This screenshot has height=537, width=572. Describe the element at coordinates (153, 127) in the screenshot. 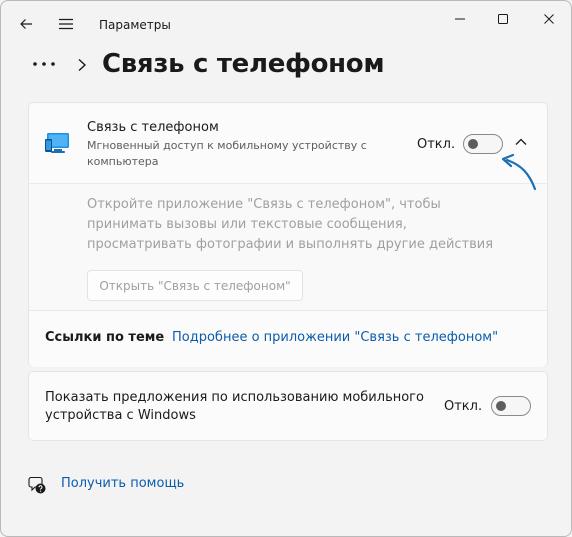

I see `phone-link-title: Связь с телефоном` at that location.